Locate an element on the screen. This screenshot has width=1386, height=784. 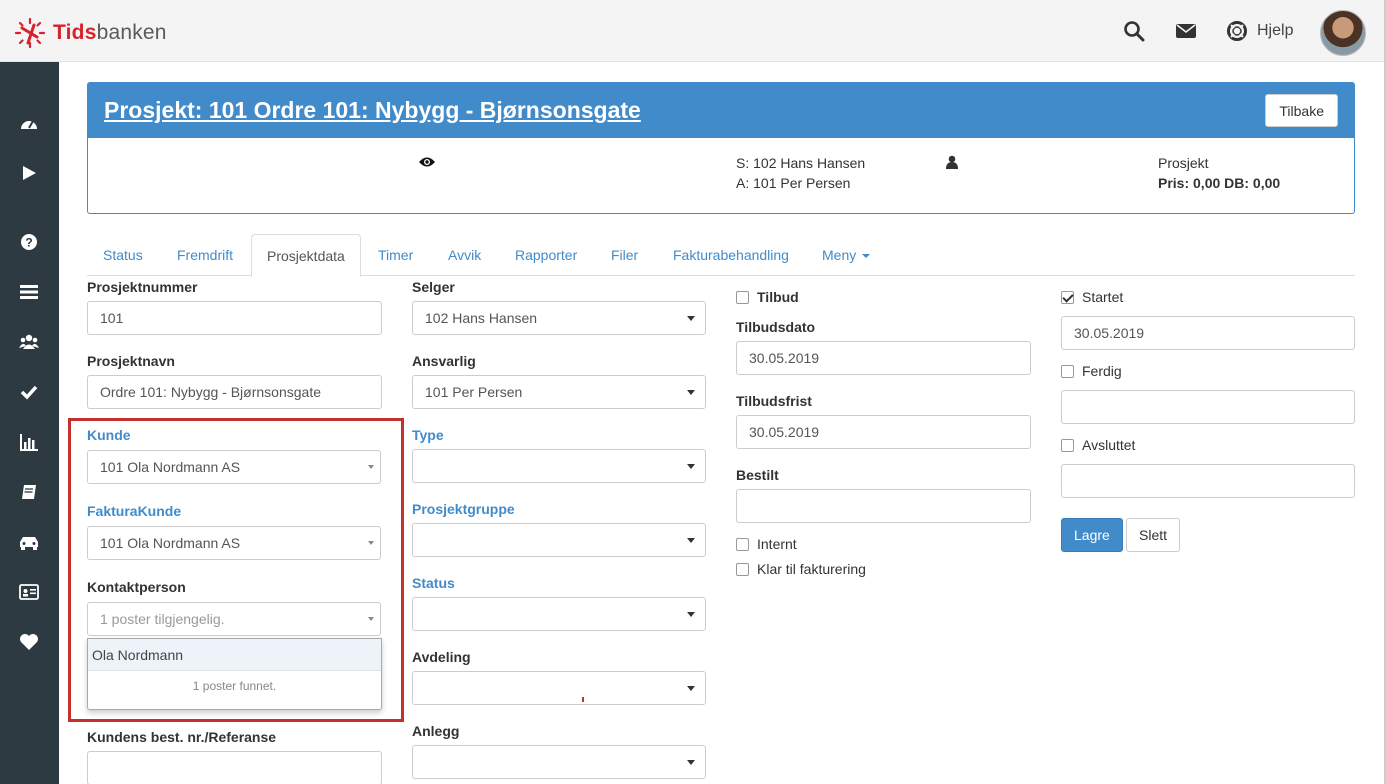
bestilt-label: Bestilt is located at coordinates (757, 475).